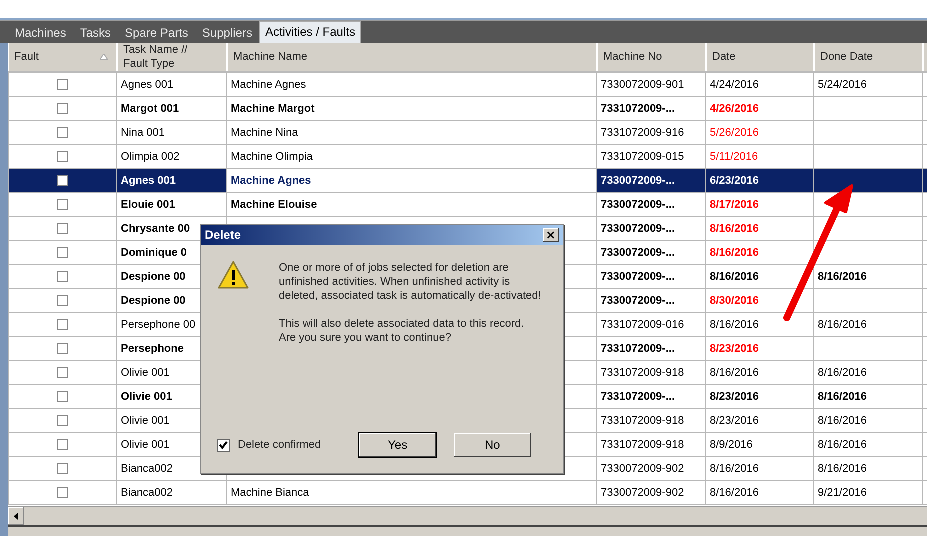 The width and height of the screenshot is (927, 536). Describe the element at coordinates (760, 300) in the screenshot. I see `table-cell: 8/30/2016` at that location.